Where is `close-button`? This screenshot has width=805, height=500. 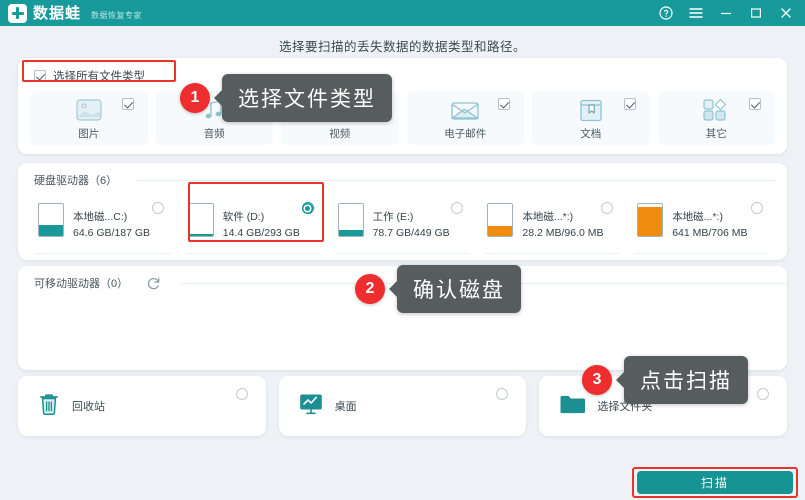 close-button is located at coordinates (786, 13).